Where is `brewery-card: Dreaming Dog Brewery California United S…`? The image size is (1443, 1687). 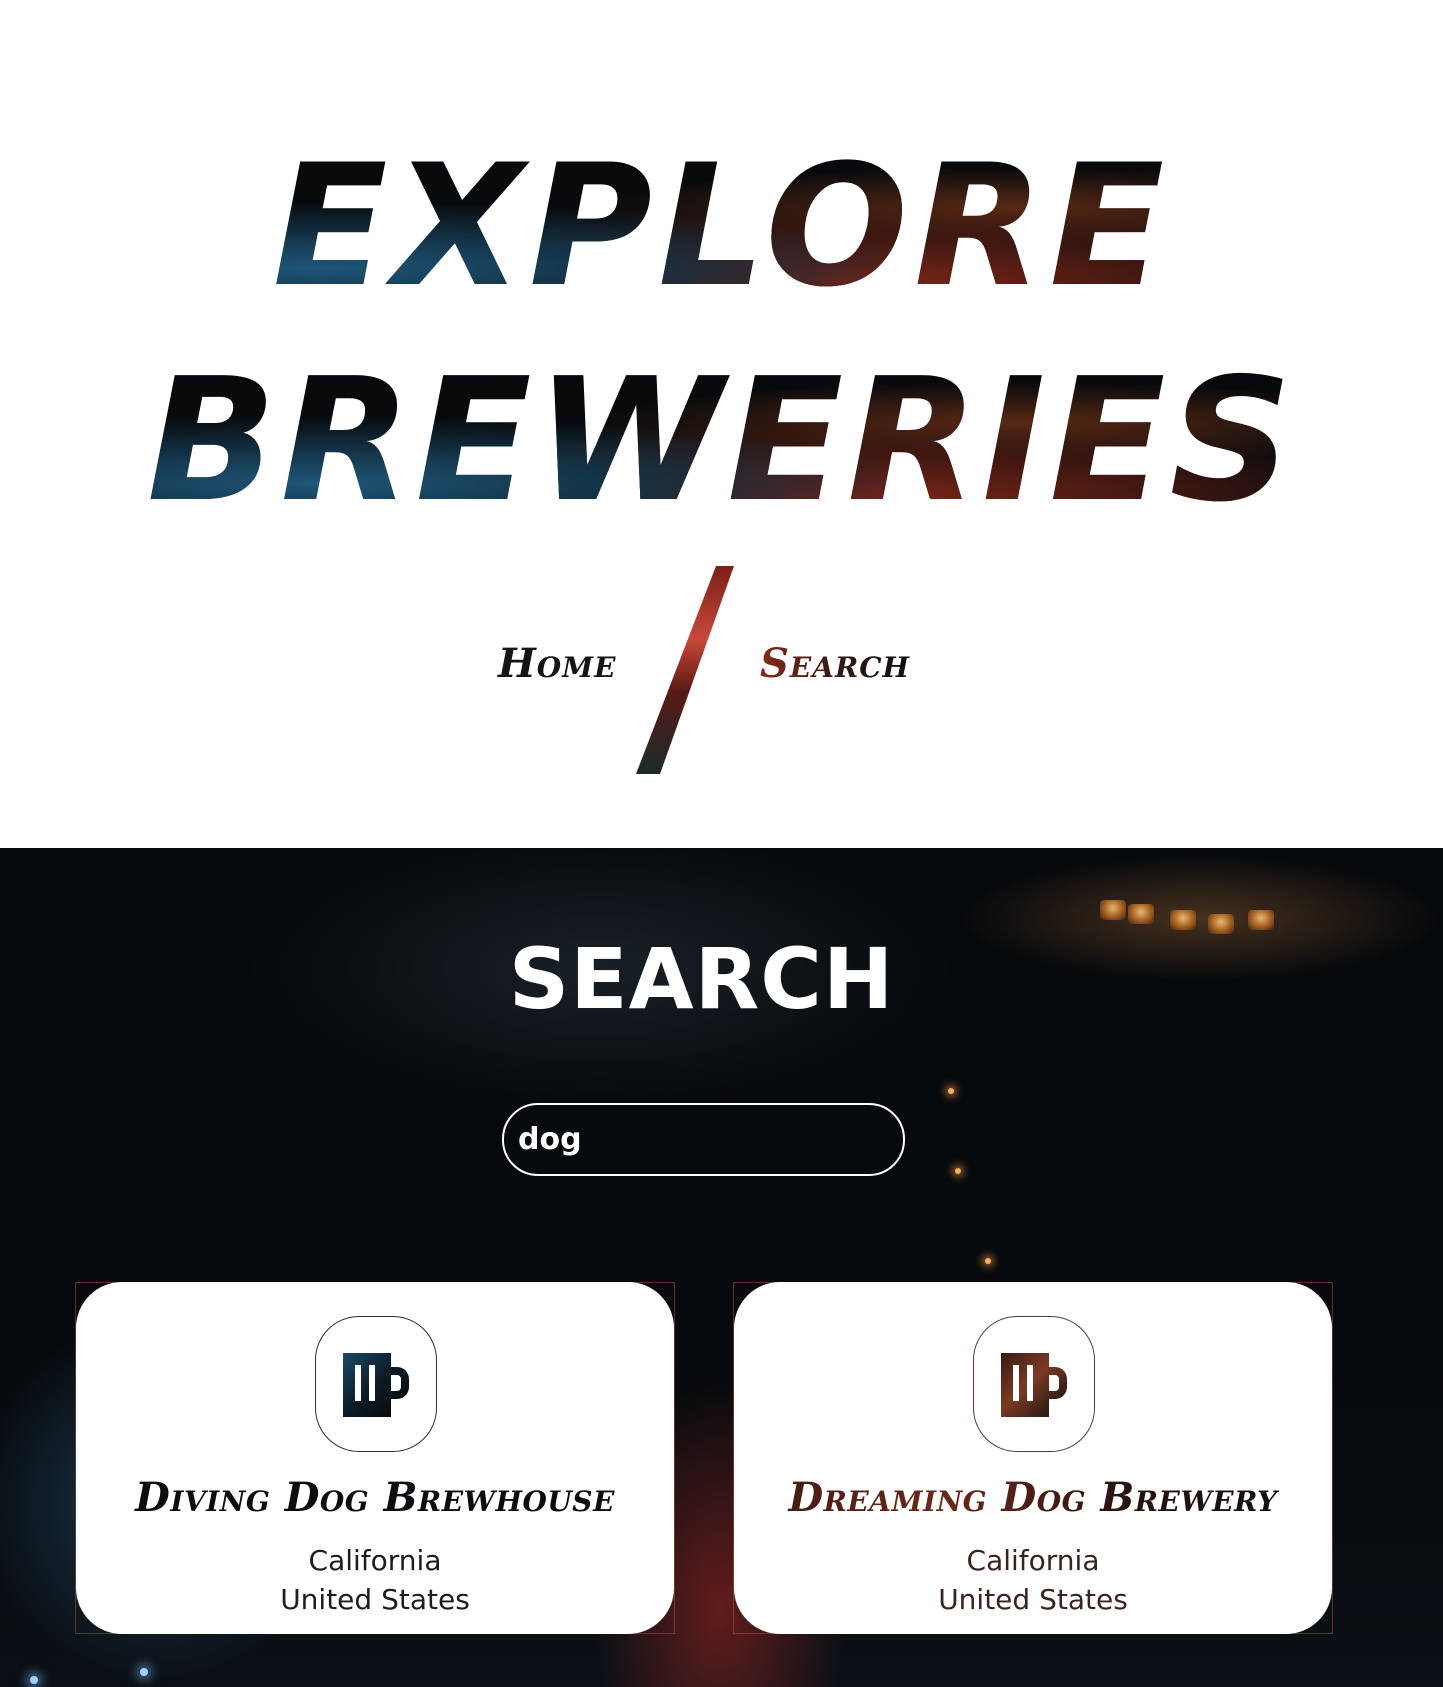
brewery-card: Dreaming Dog Brewery California United S… is located at coordinates (1033, 1458).